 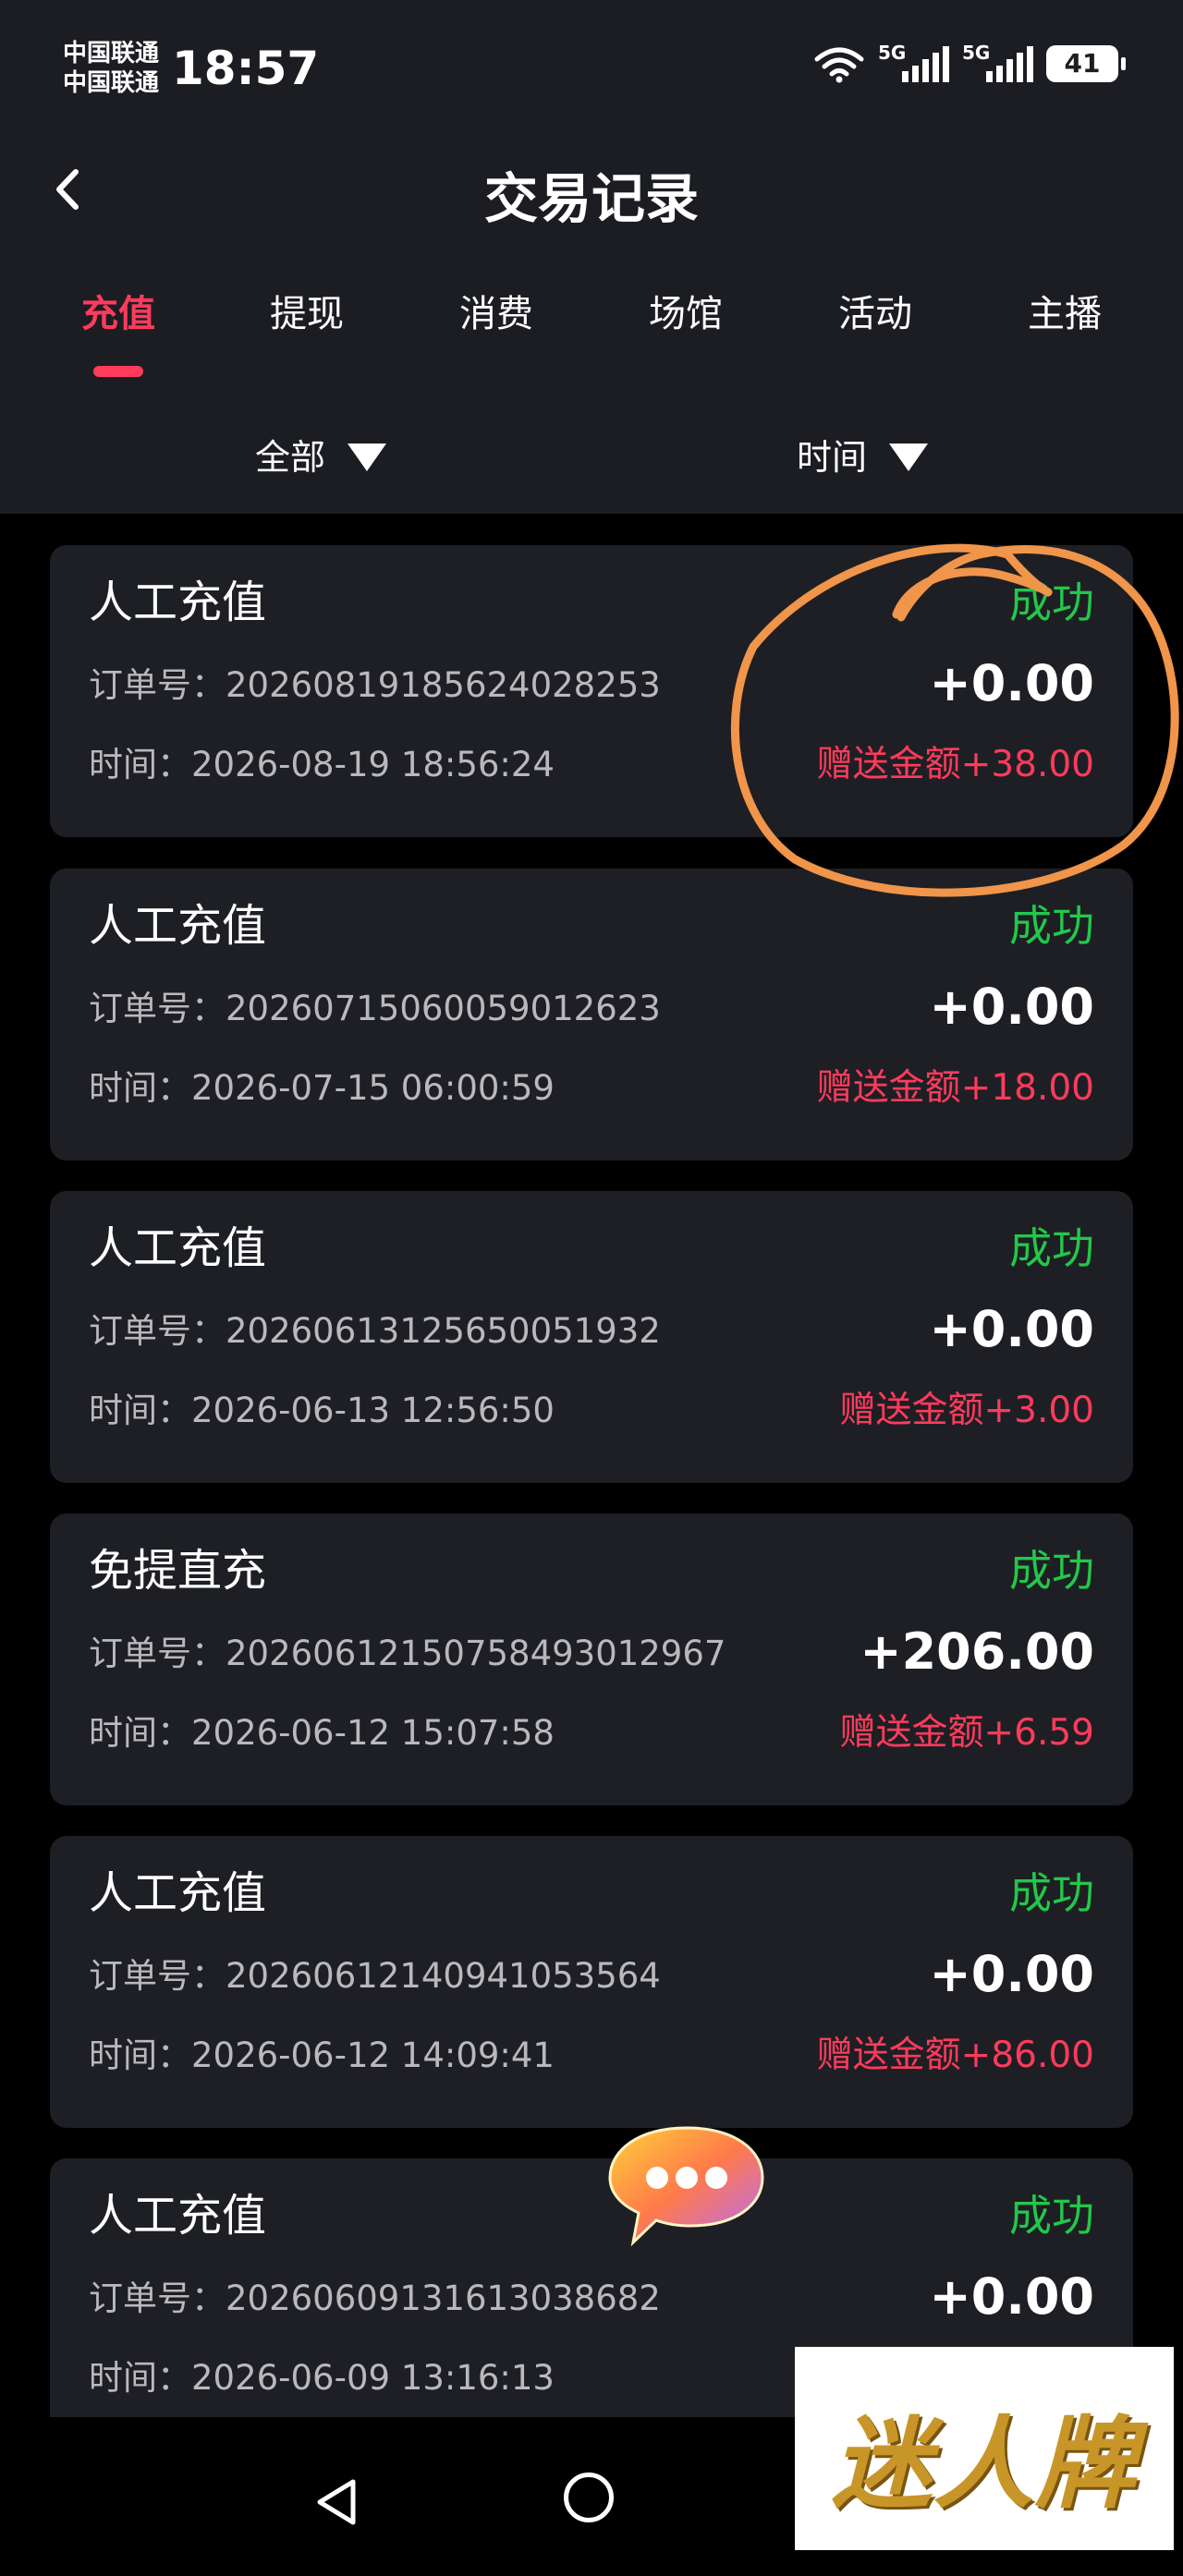 I want to click on signal-icon-2: 5G, so click(x=997, y=62).